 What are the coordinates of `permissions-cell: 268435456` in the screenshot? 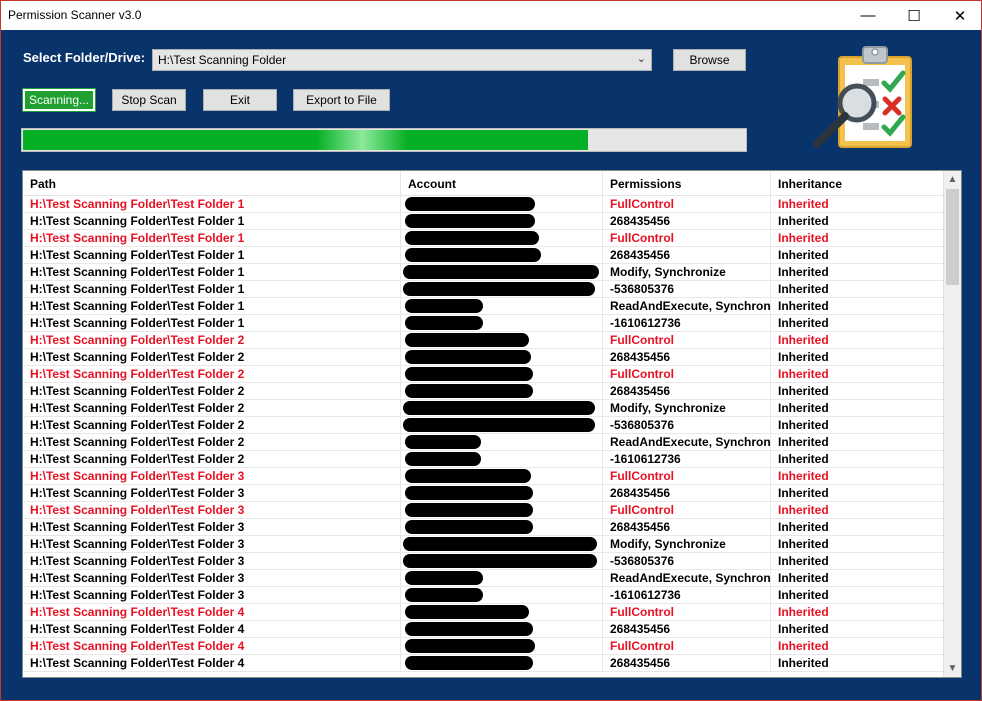 It's located at (687, 391).